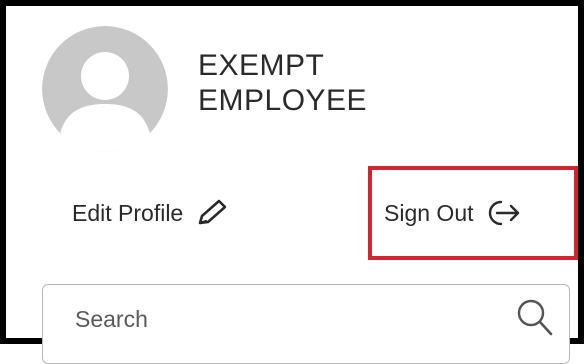 The height and width of the screenshot is (364, 584). Describe the element at coordinates (283, 100) in the screenshot. I see `user-name-line-2: EMPLOYEE` at that location.